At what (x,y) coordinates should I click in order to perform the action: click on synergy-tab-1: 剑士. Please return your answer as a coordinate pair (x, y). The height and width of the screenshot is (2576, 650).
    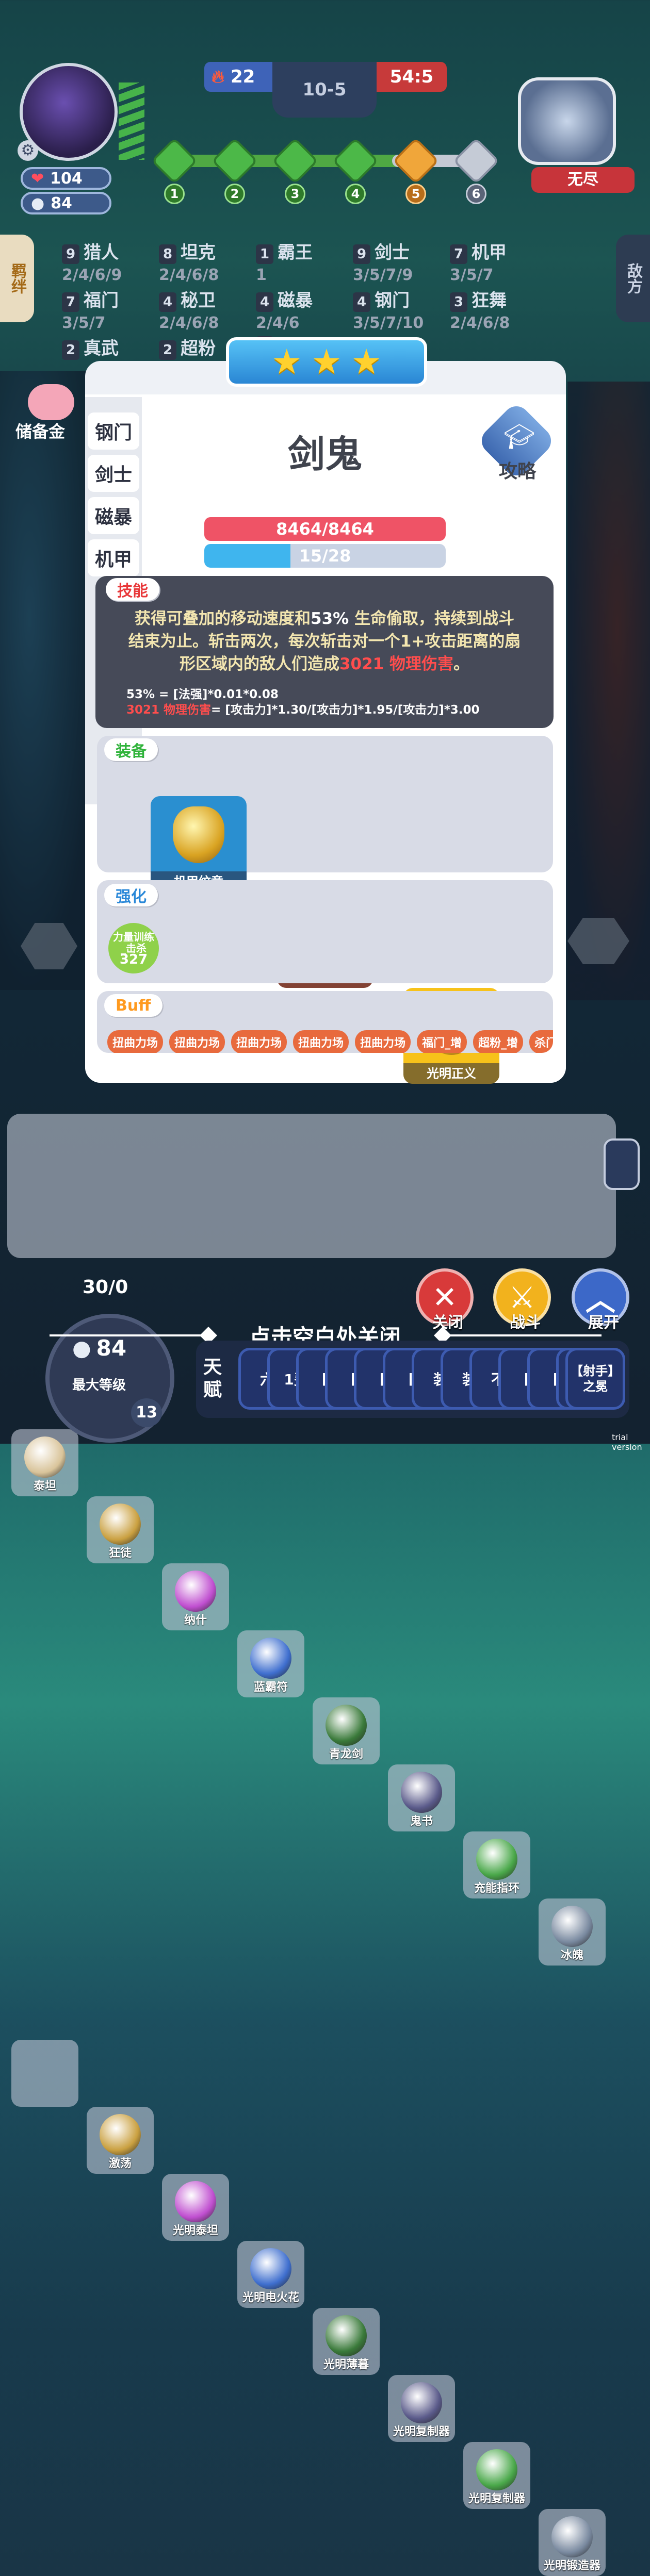
    Looking at the image, I should click on (114, 473).